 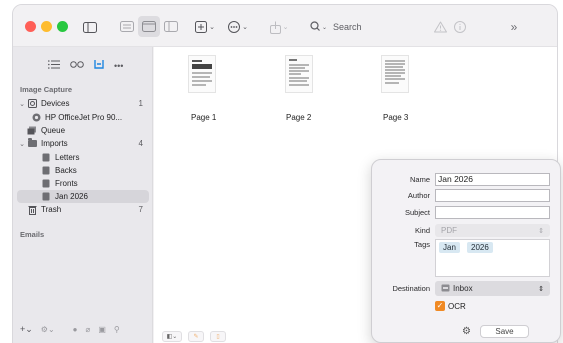 What do you see at coordinates (140, 143) in the screenshot?
I see `item-count: 4` at bounding box center [140, 143].